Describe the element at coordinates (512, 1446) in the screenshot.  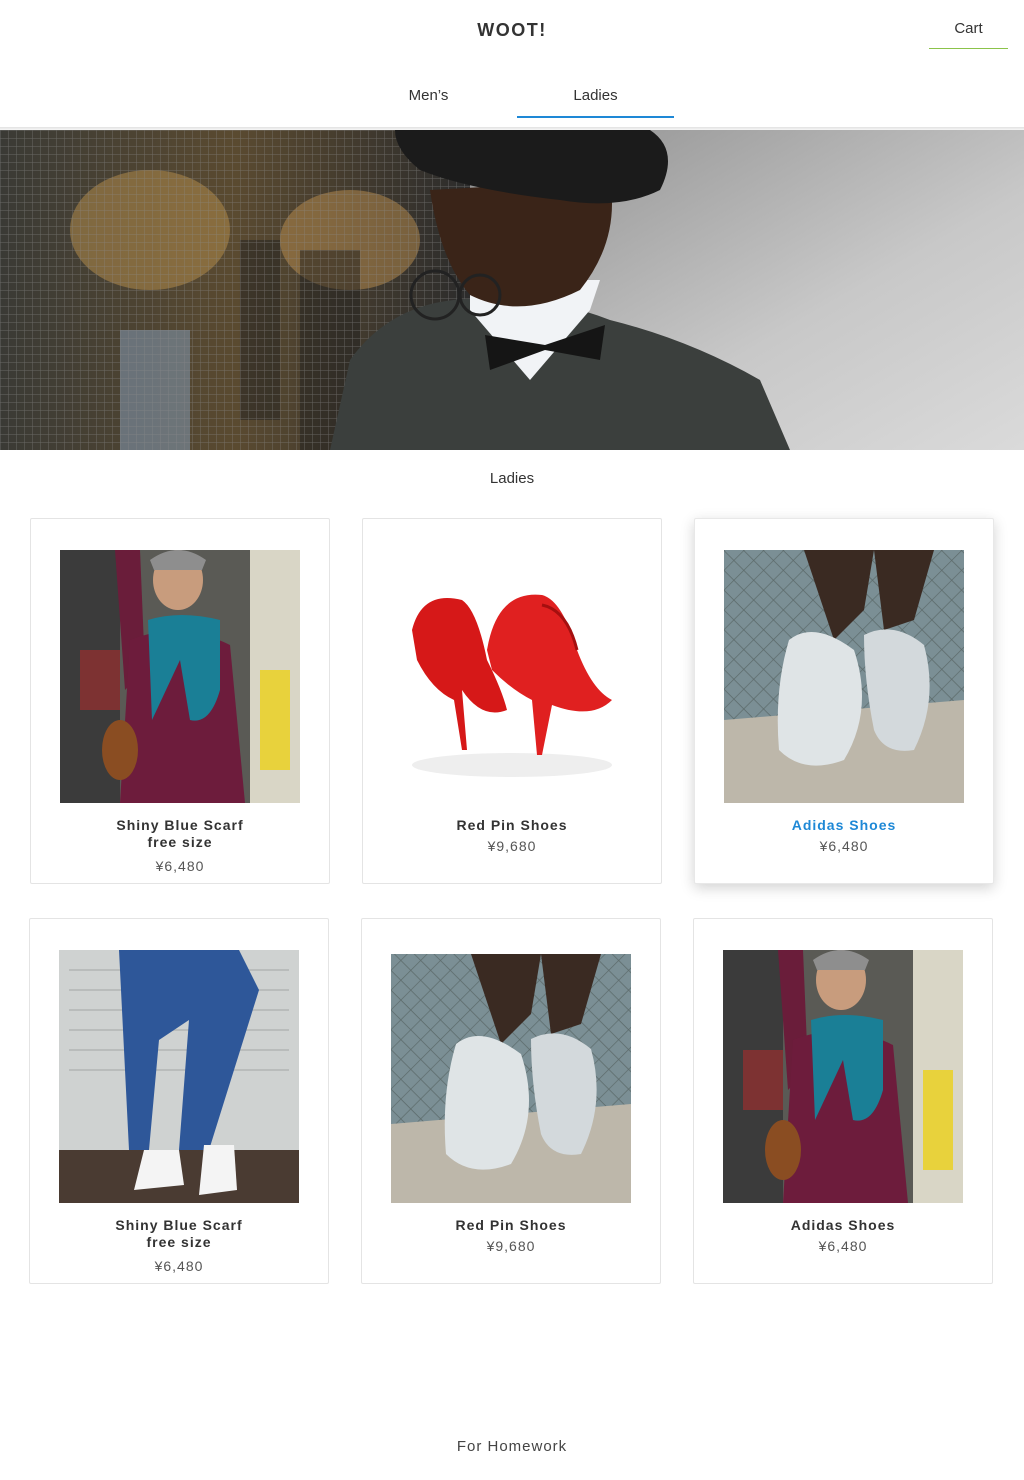
I see `footer-text: For Homework` at that location.